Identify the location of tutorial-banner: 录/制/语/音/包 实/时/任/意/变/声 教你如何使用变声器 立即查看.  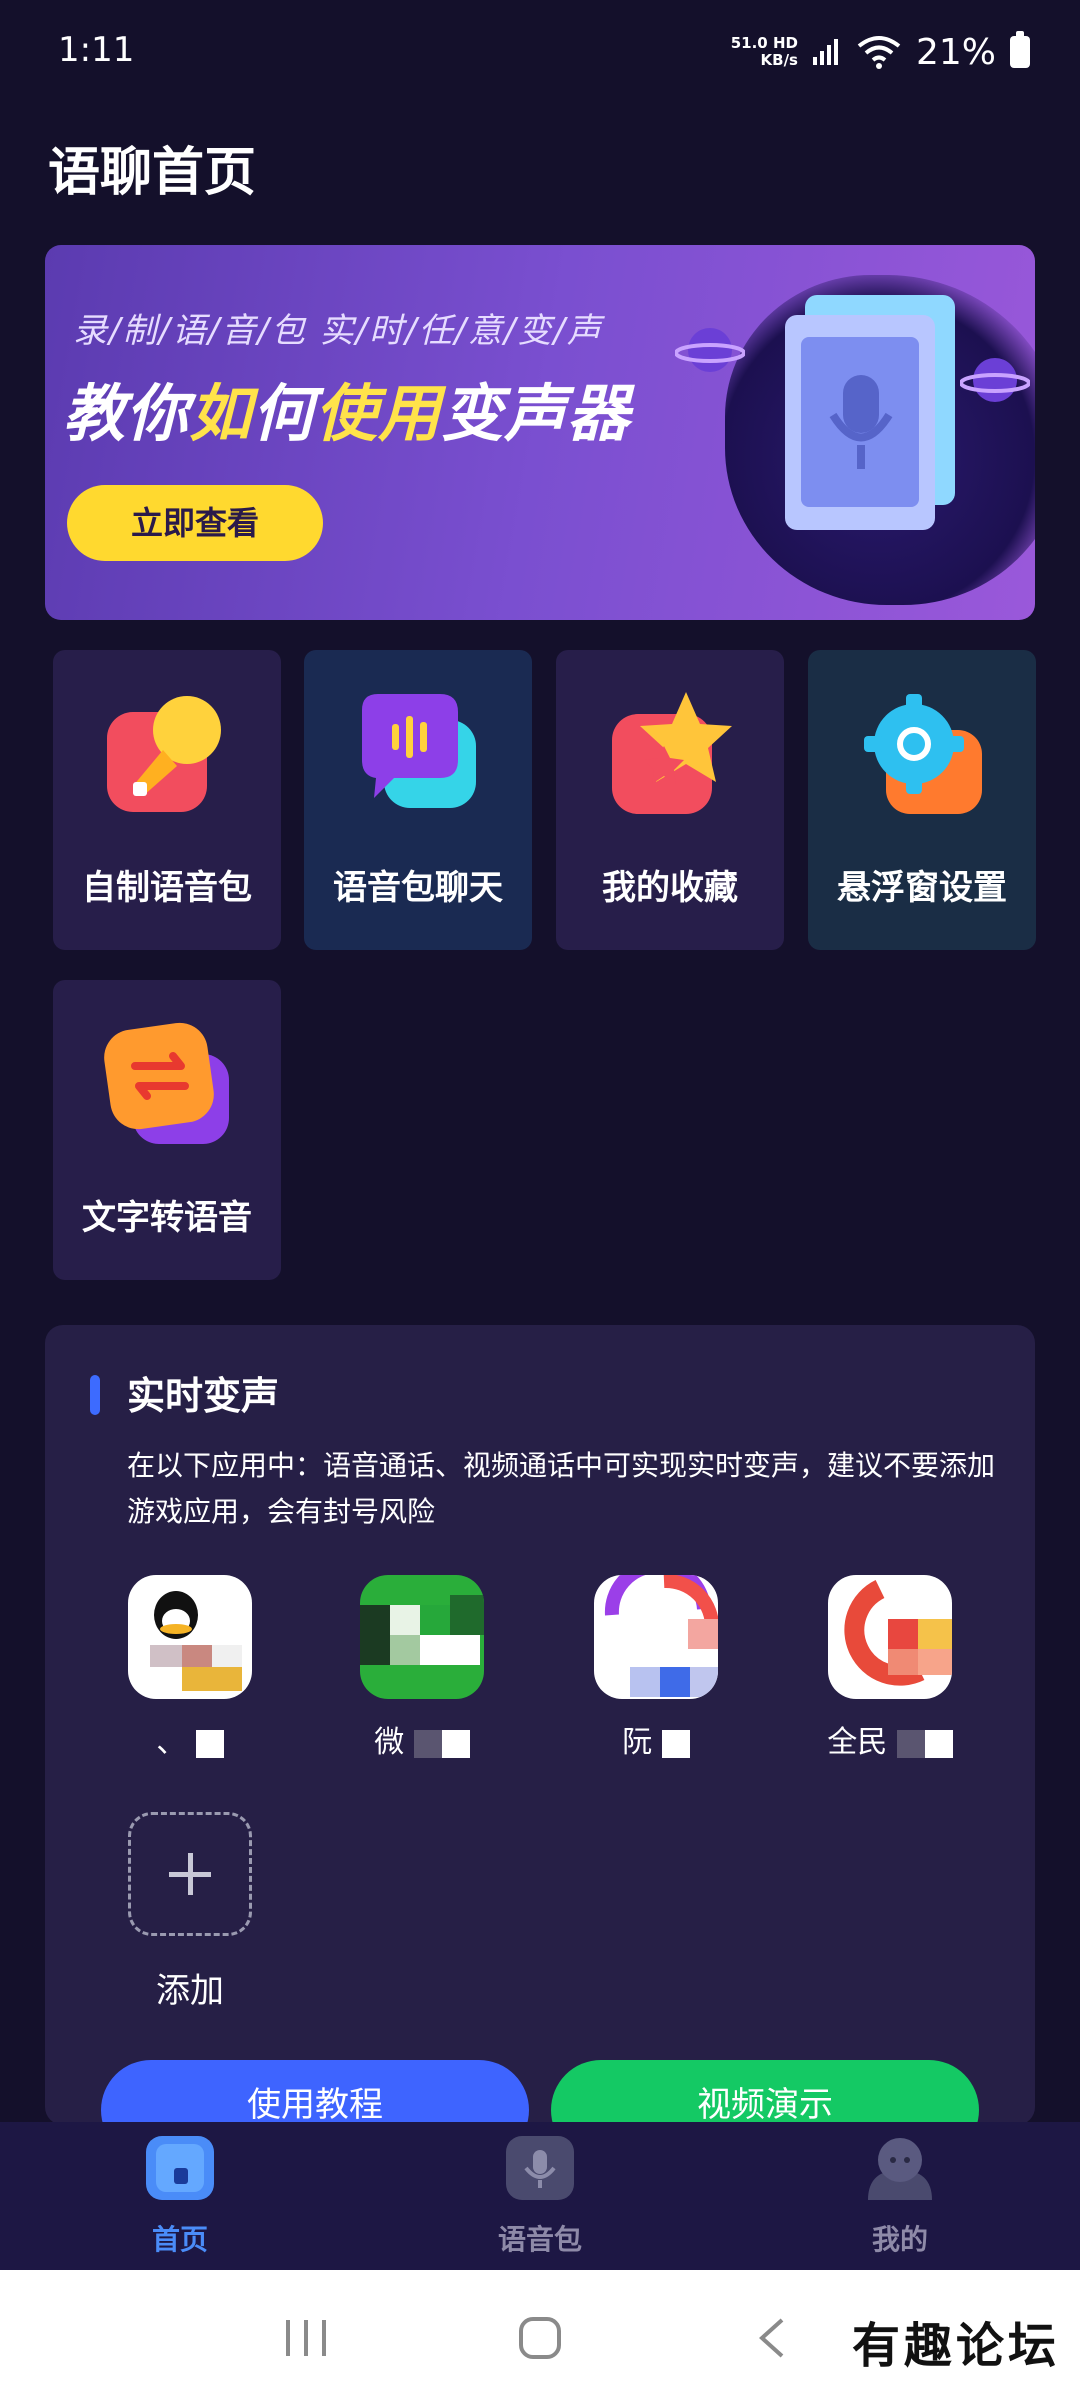
(540, 432).